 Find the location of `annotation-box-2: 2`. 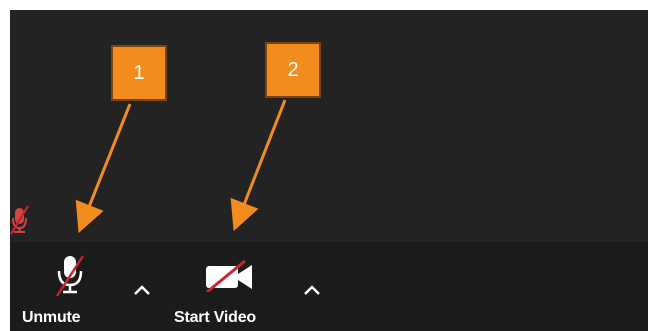

annotation-box-2: 2 is located at coordinates (293, 70).